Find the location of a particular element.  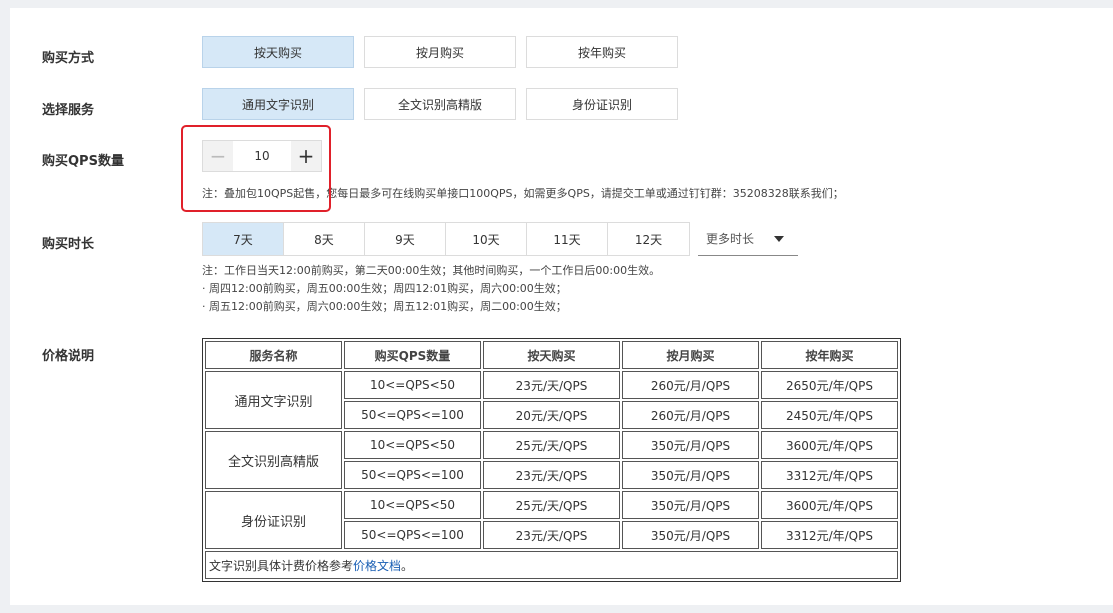

duration-options: 7天 8天 9天 10天 11天 12天 is located at coordinates (446, 239).